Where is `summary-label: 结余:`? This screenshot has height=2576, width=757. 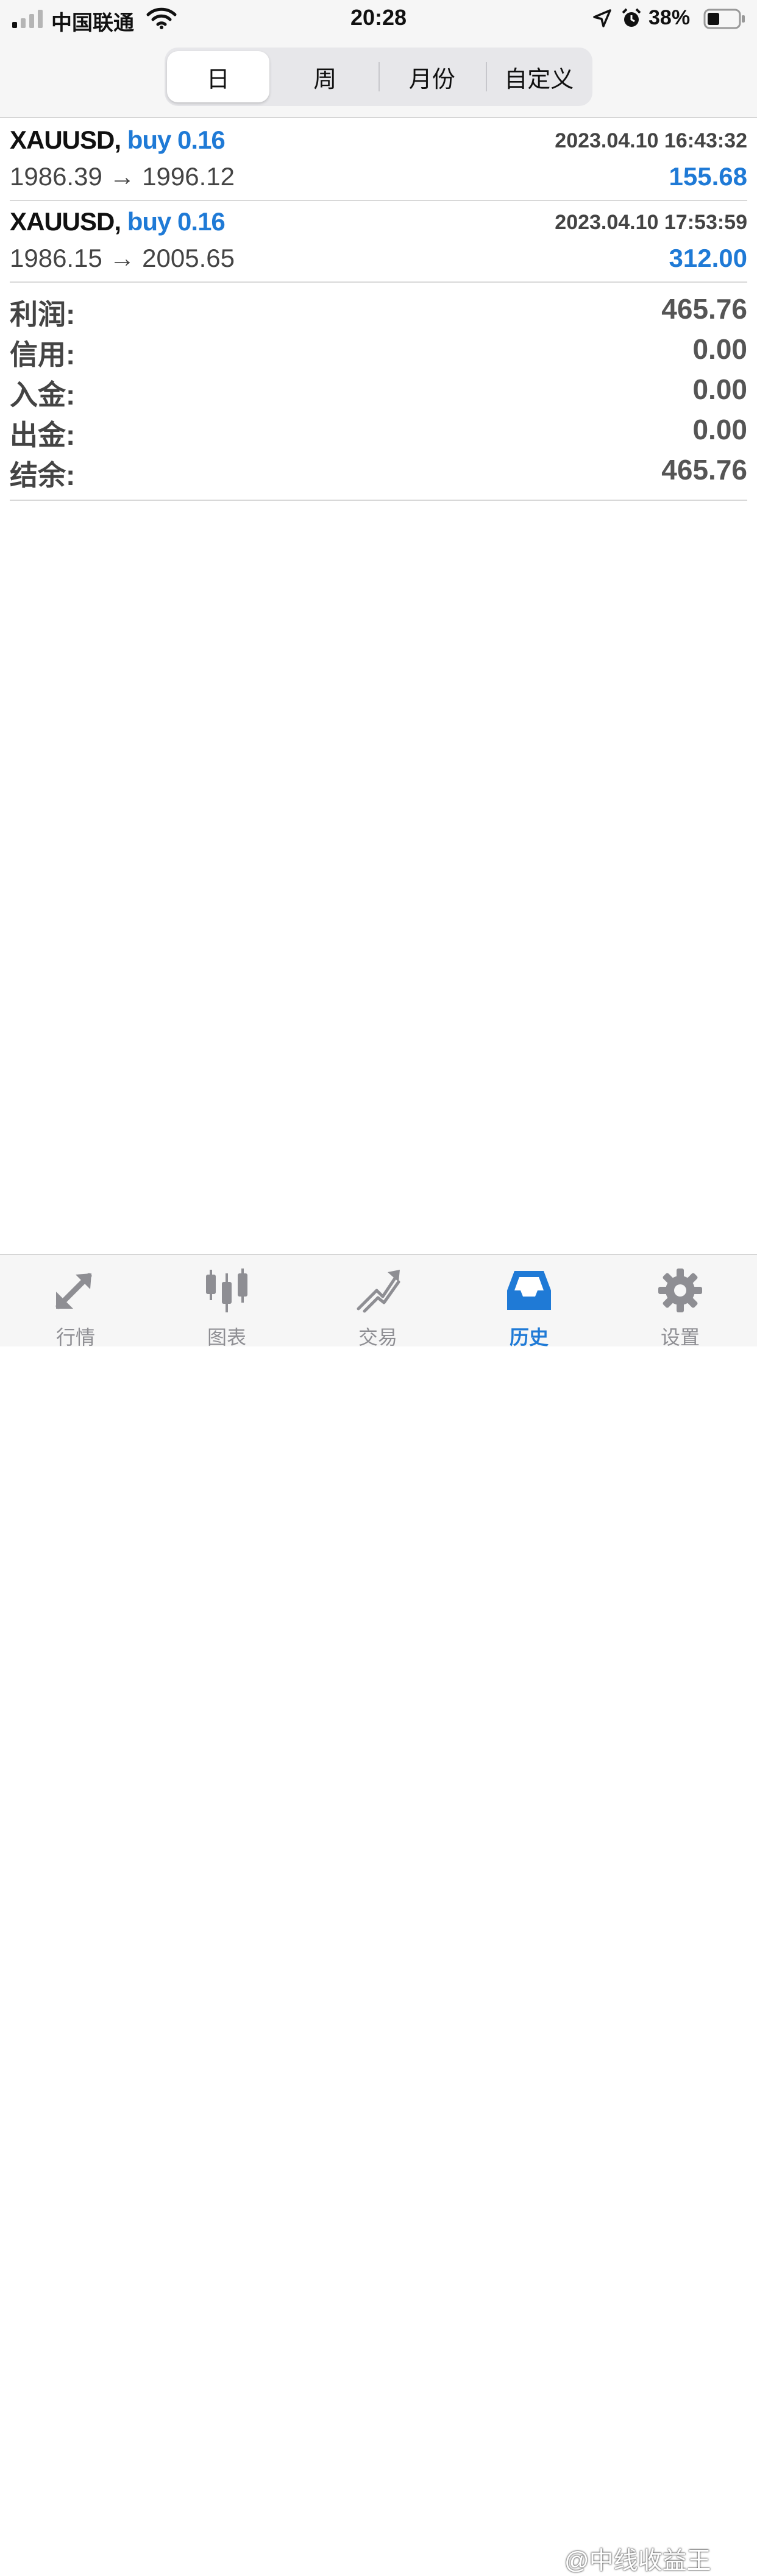
summary-label: 结余: is located at coordinates (43, 475).